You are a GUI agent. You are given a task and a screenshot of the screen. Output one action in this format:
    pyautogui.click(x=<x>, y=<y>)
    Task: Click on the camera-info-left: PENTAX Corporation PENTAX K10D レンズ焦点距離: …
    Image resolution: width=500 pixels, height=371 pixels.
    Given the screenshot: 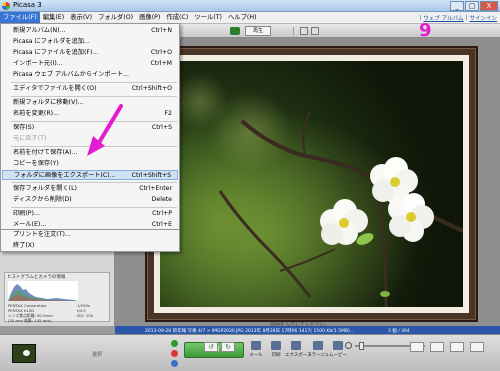 What is the action you would take?
    pyautogui.click(x=30, y=313)
    